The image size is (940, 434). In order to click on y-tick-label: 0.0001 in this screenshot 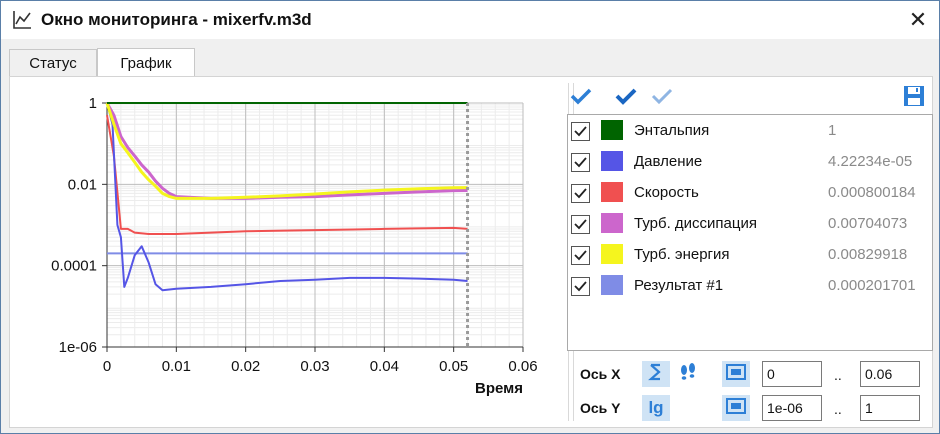, I will do `click(74, 266)`.